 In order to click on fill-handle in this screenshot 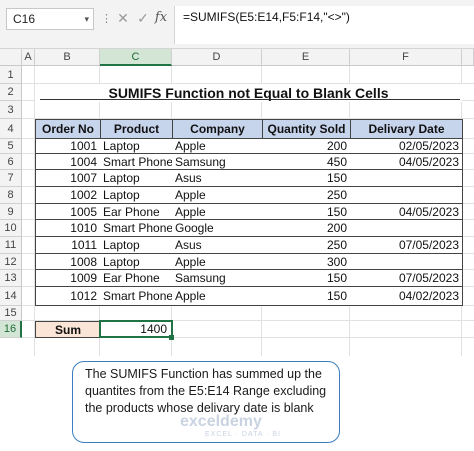, I will do `click(171, 337)`.